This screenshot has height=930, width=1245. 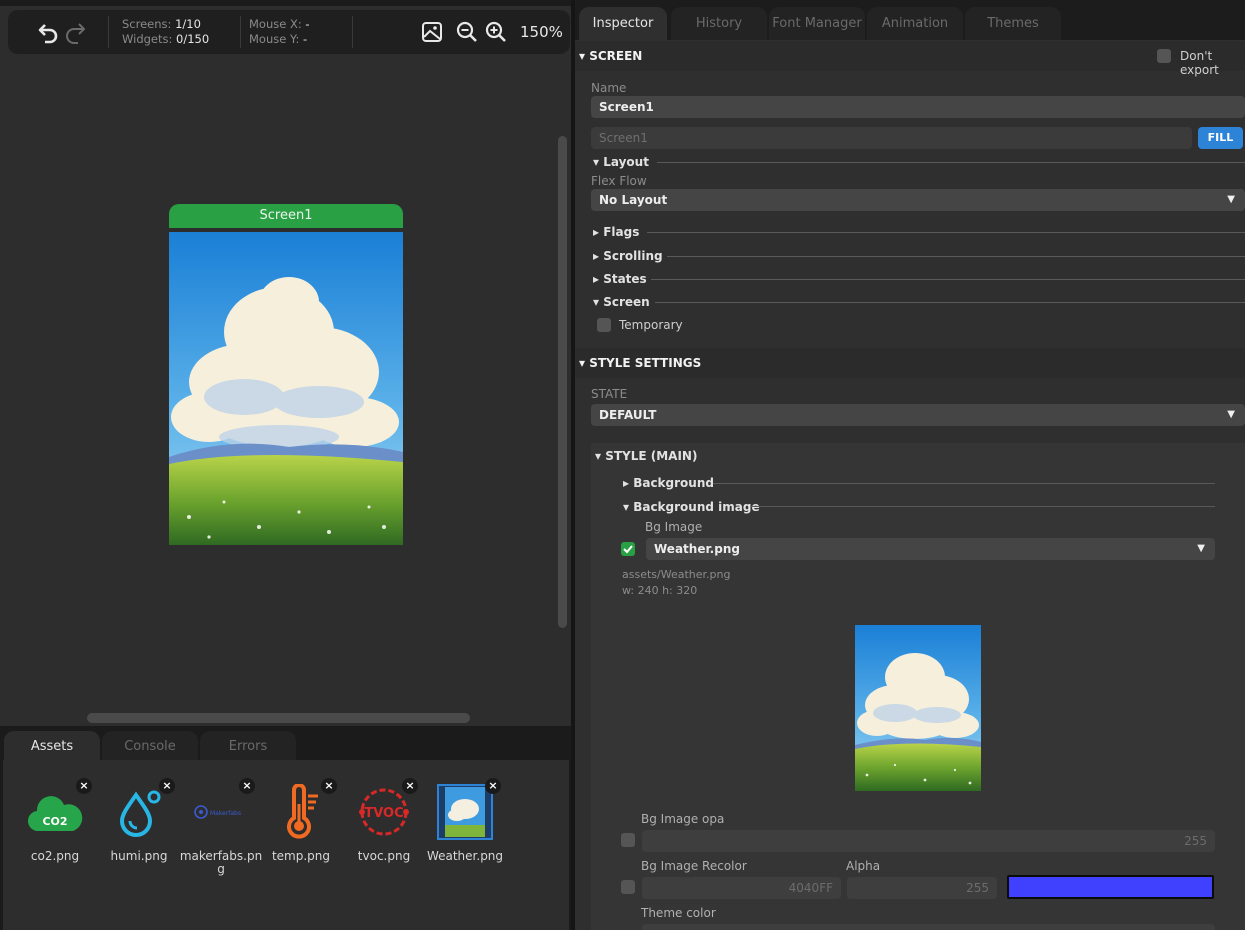 What do you see at coordinates (863, 866) in the screenshot?
I see `alpha-label: Alpha` at bounding box center [863, 866].